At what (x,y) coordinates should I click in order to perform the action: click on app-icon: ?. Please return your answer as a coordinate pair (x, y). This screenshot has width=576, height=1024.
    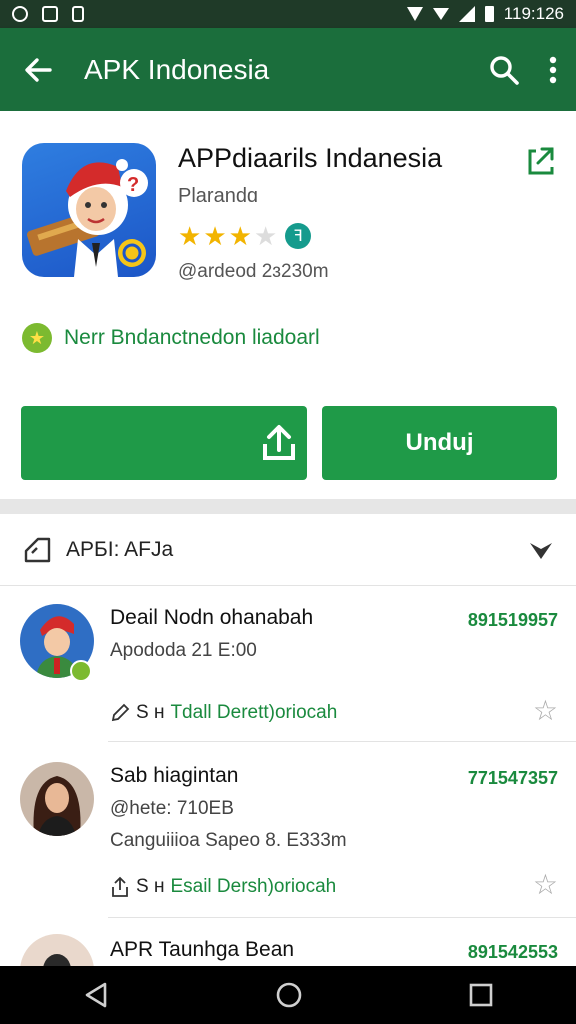
    Looking at the image, I should click on (89, 210).